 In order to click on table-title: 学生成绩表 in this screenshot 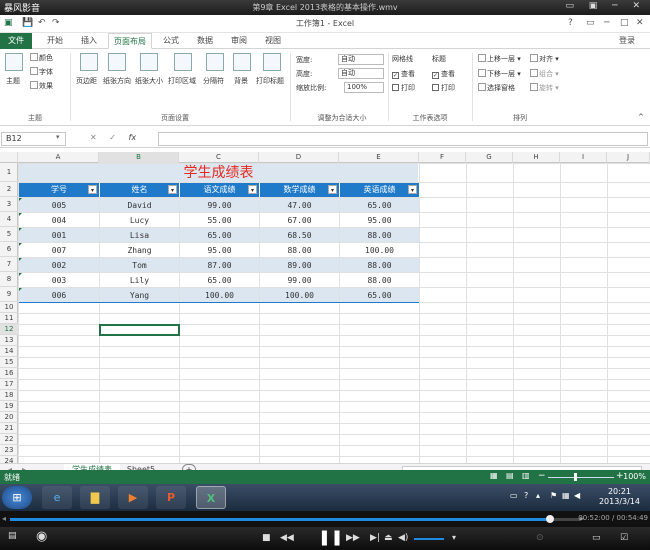, I will do `click(218, 173)`.